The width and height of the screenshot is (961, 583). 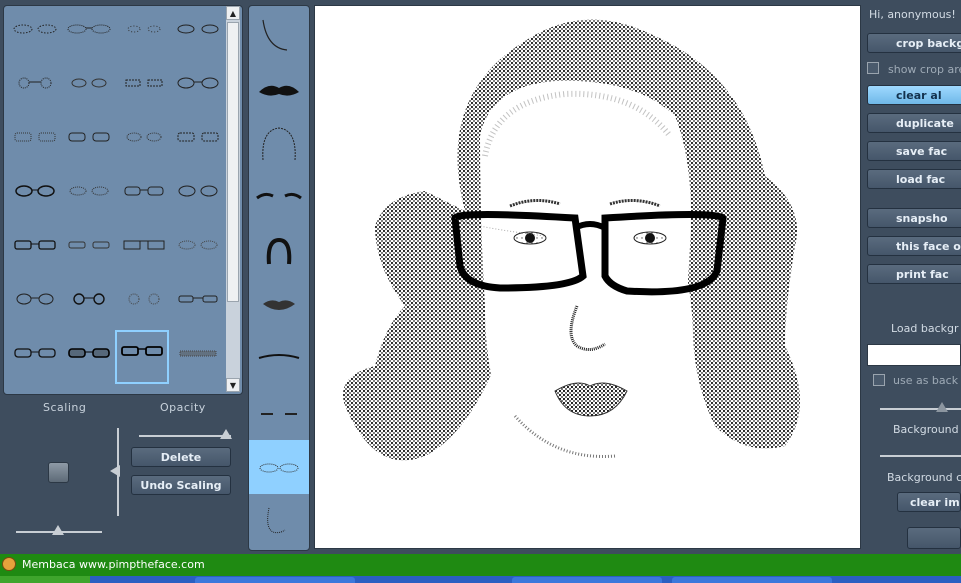 I want to click on category-moustache, so click(x=279, y=89).